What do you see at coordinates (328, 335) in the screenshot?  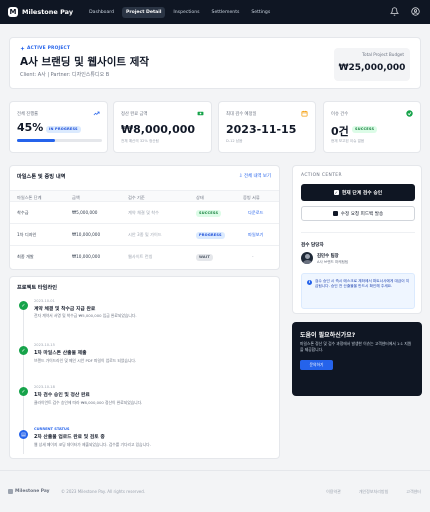 I see `help-title: 도움이 필요하신가요?` at bounding box center [328, 335].